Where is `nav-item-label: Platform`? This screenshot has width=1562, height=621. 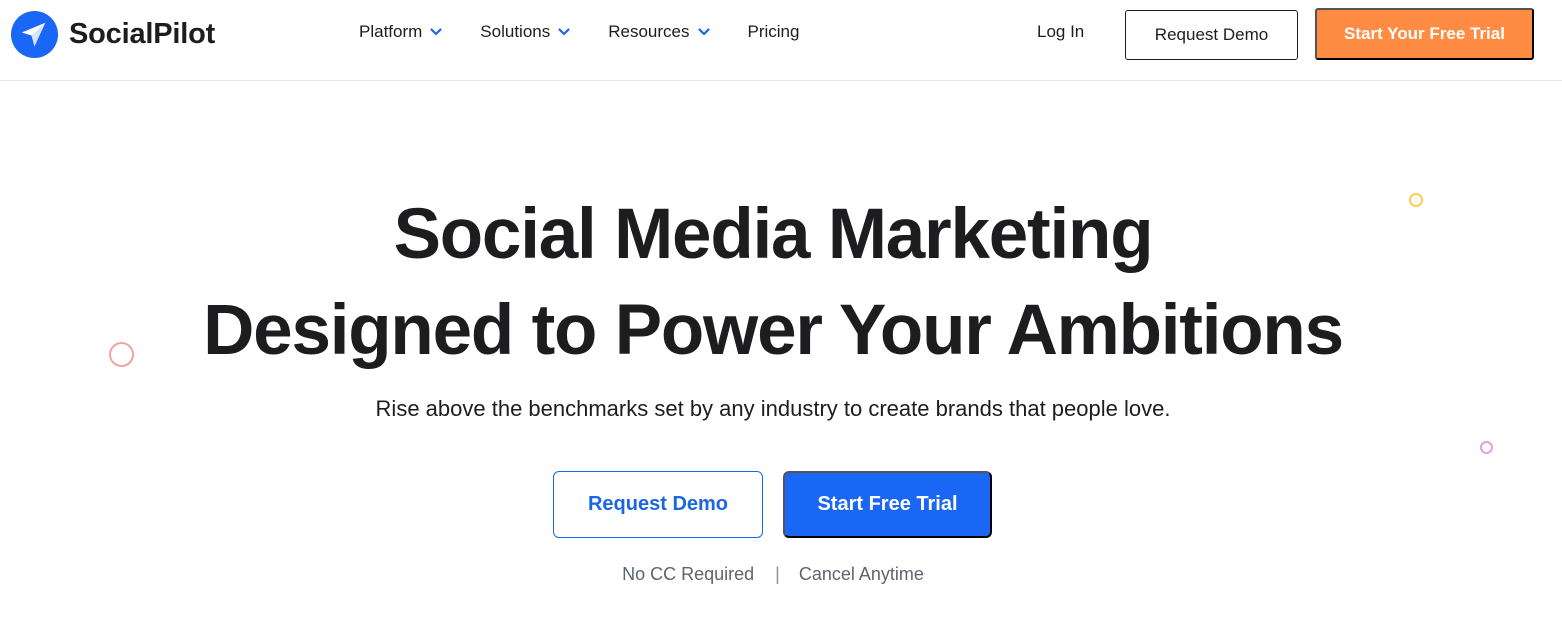 nav-item-label: Platform is located at coordinates (391, 31).